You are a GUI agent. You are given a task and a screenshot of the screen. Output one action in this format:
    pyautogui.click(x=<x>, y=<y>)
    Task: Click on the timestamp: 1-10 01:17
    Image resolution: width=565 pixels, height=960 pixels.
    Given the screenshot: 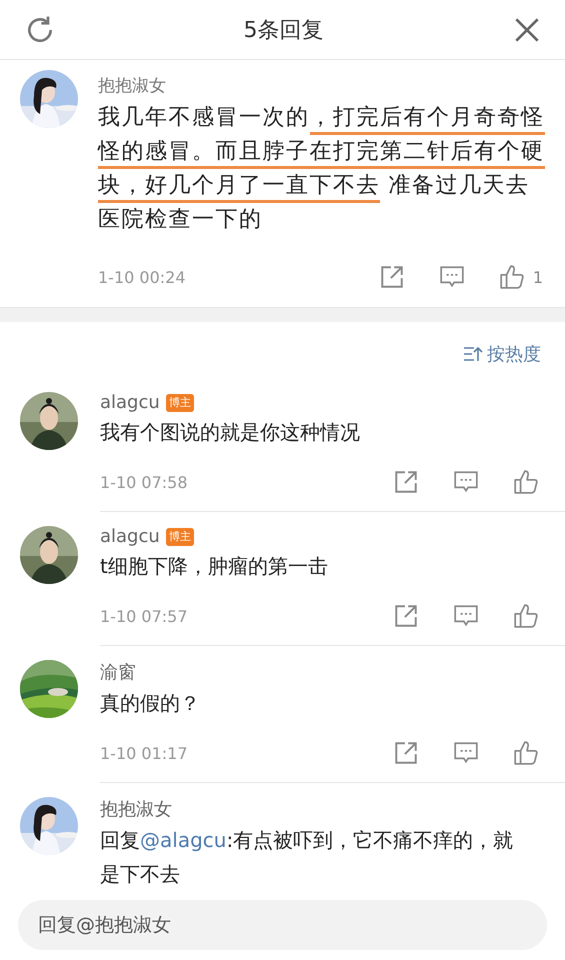 What is the action you would take?
    pyautogui.click(x=144, y=753)
    